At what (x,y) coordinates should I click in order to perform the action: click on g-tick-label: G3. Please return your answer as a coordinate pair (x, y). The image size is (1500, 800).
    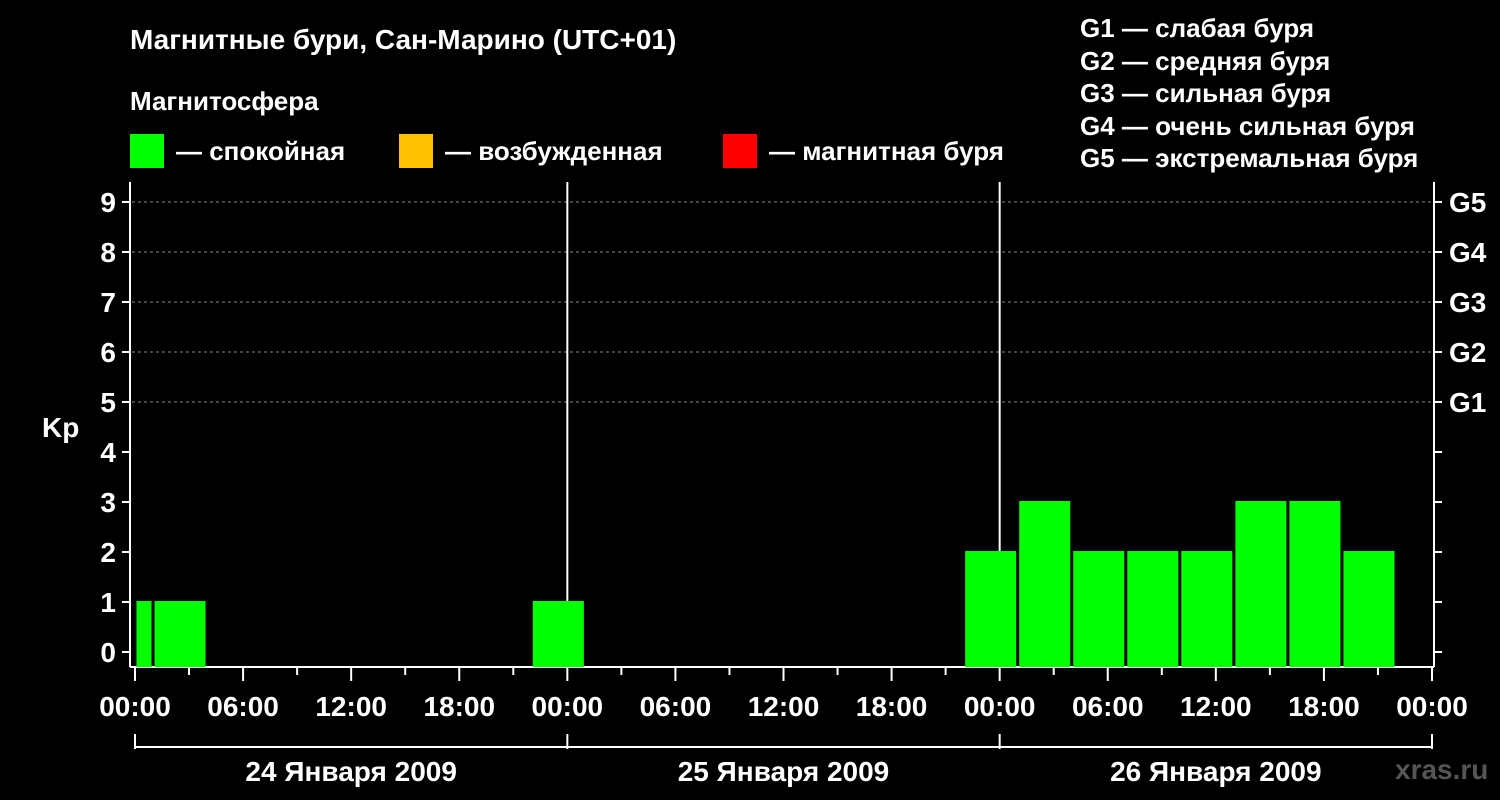
    Looking at the image, I should click on (1467, 302).